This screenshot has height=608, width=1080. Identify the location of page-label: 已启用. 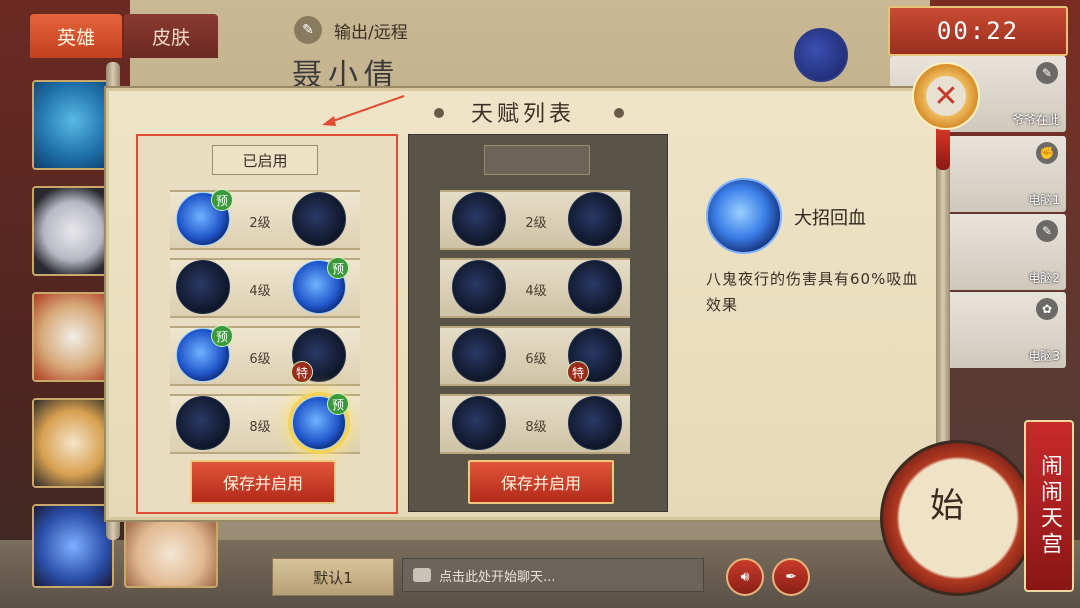
(265, 160).